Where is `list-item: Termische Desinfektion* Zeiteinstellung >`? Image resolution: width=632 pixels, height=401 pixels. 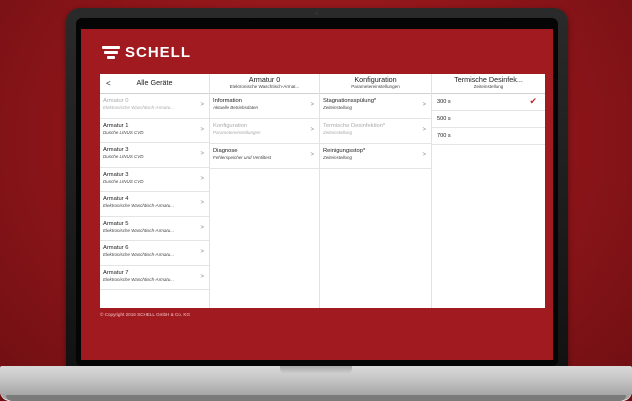
list-item: Termische Desinfektion* Zeiteinstellung > is located at coordinates (375, 131).